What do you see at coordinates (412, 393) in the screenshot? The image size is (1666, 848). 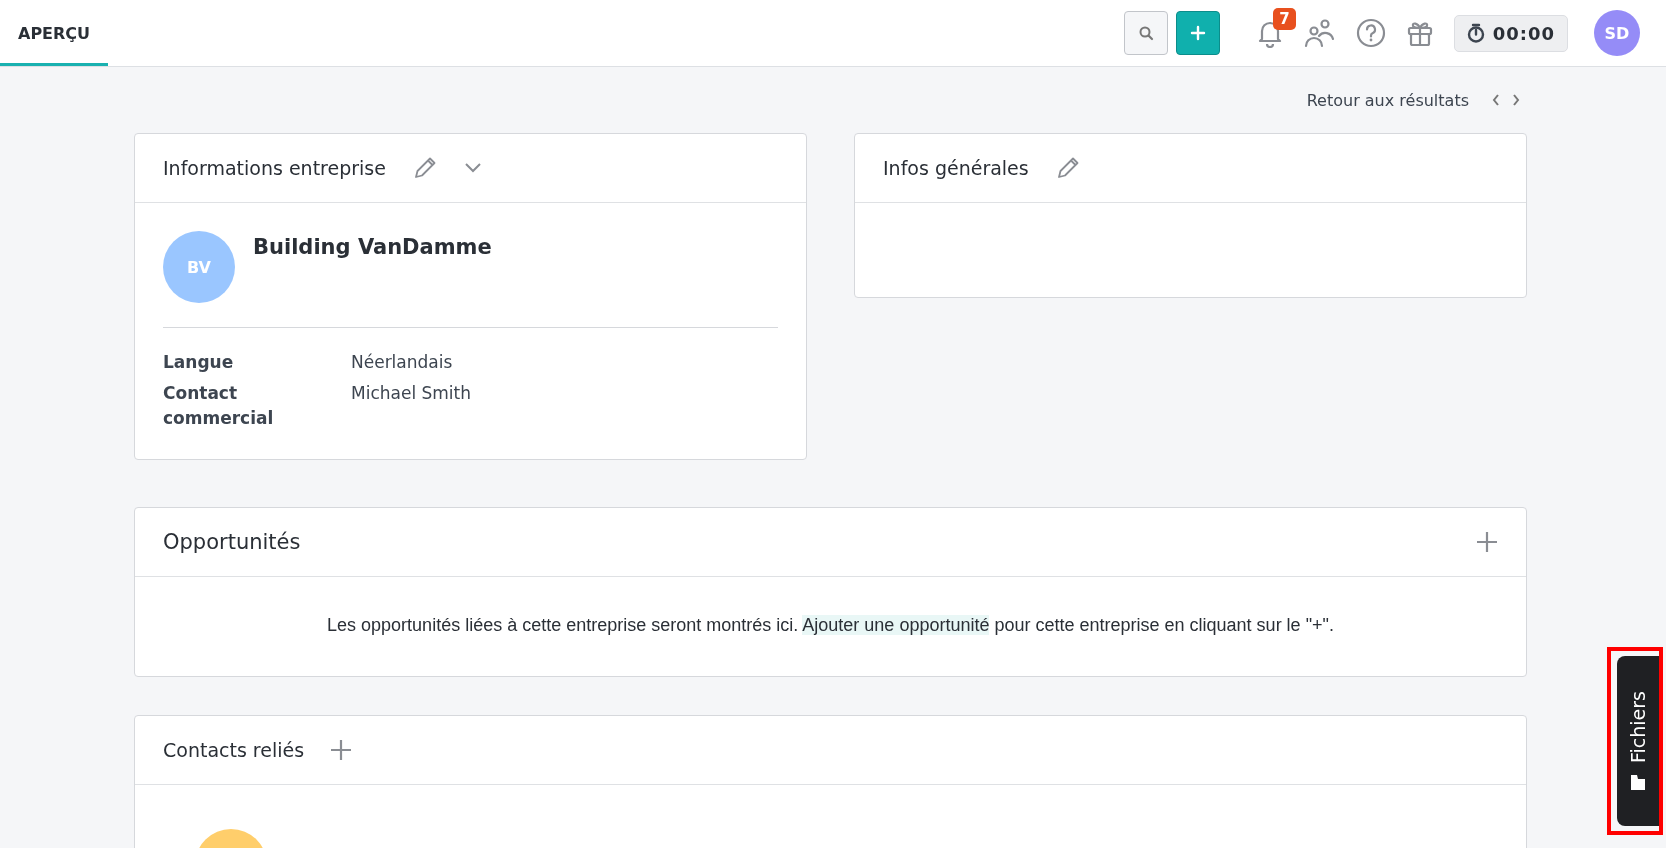 I see `field-value: Michael Smith` at bounding box center [412, 393].